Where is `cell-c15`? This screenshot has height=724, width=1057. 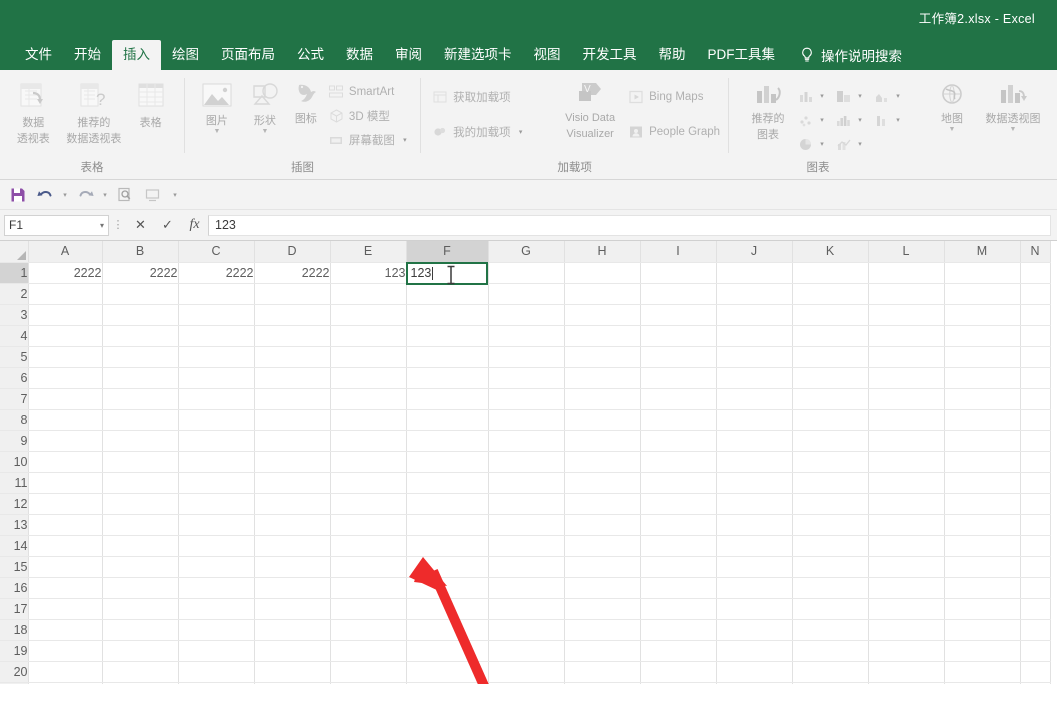 cell-c15 is located at coordinates (216, 567).